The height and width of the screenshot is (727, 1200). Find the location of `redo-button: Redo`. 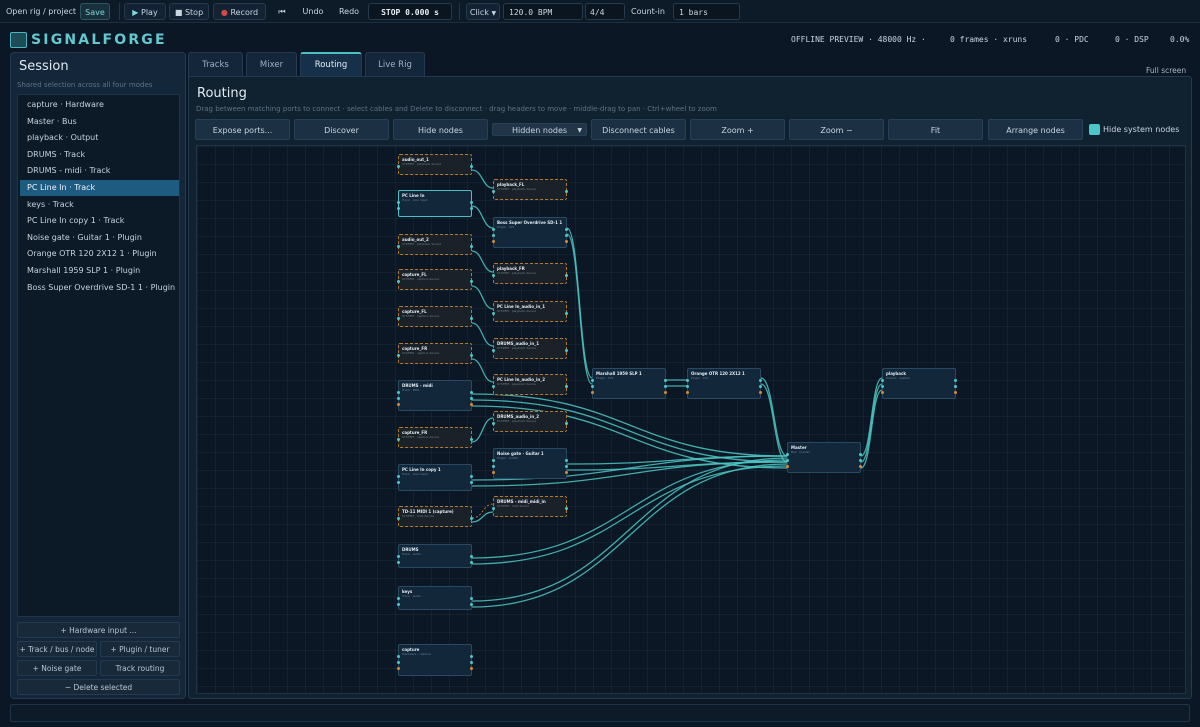

redo-button: Redo is located at coordinates (349, 11).